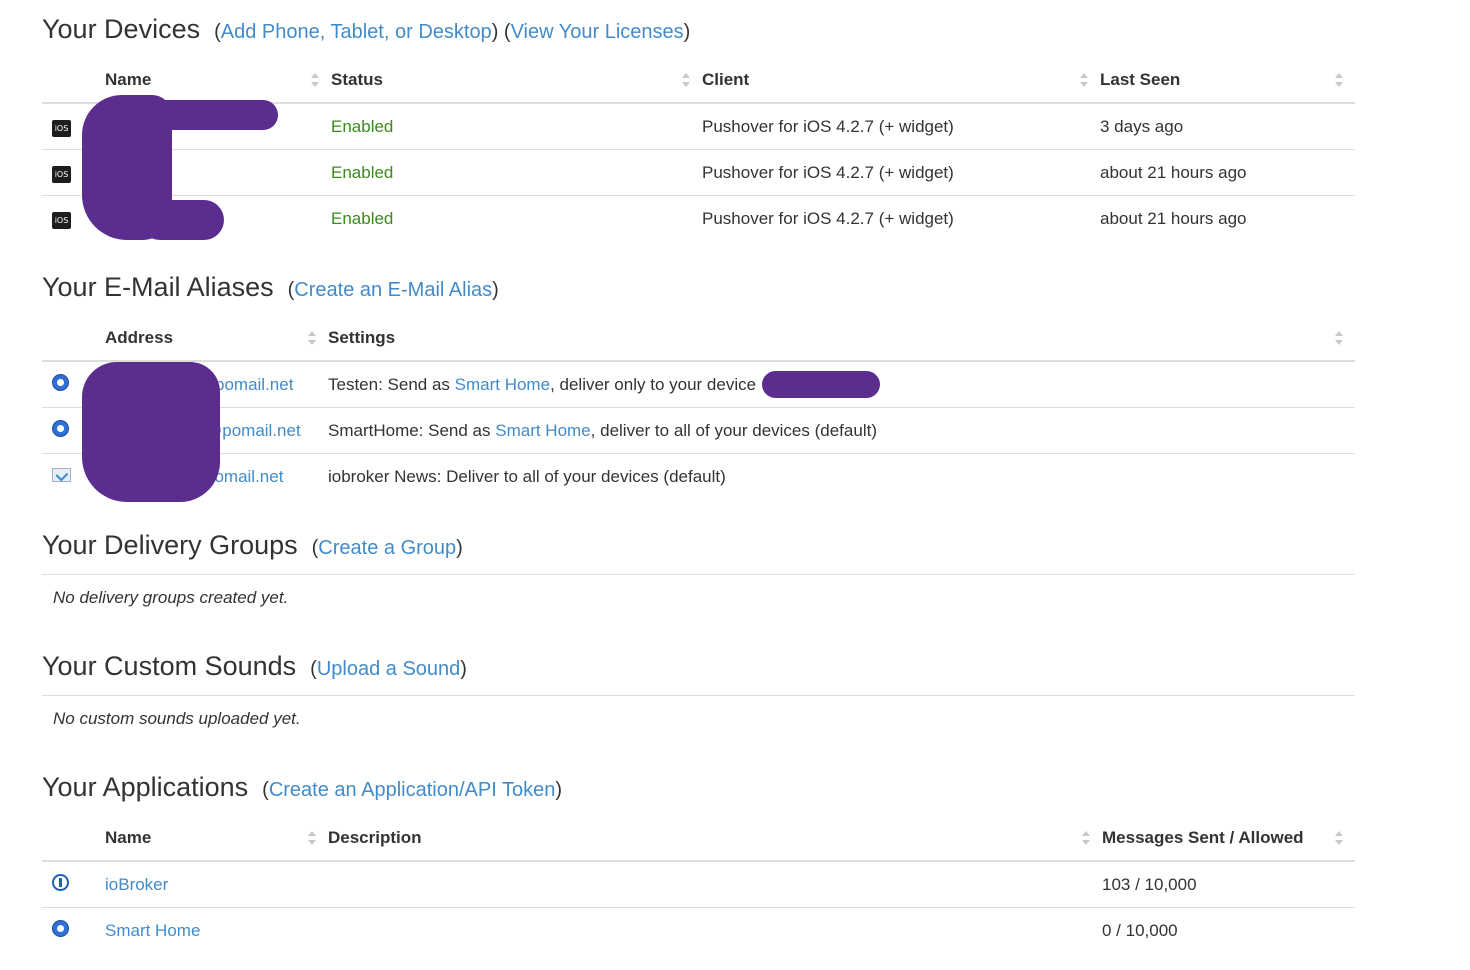 The image size is (1470, 970). I want to click on app-name-link: ioBroker, so click(136, 884).